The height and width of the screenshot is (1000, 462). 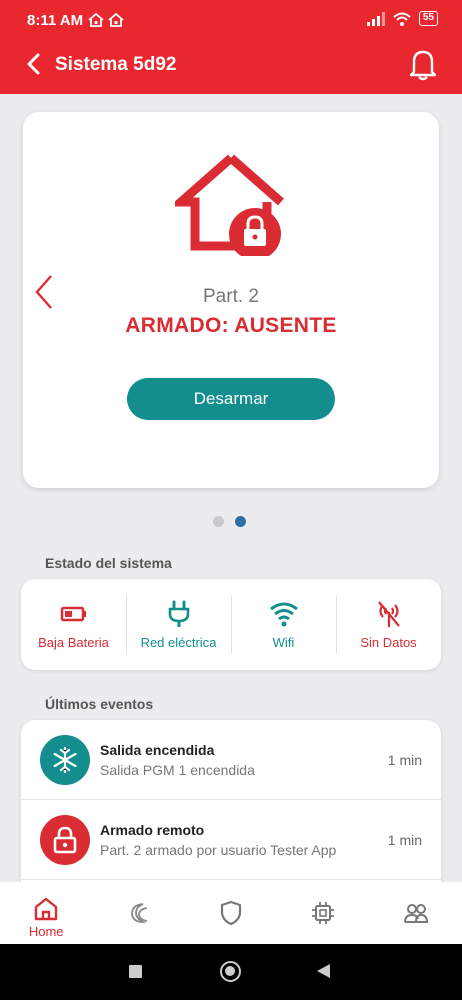 I want to click on event-subtitle: Salida PGM 1 encendida, so click(x=177, y=770).